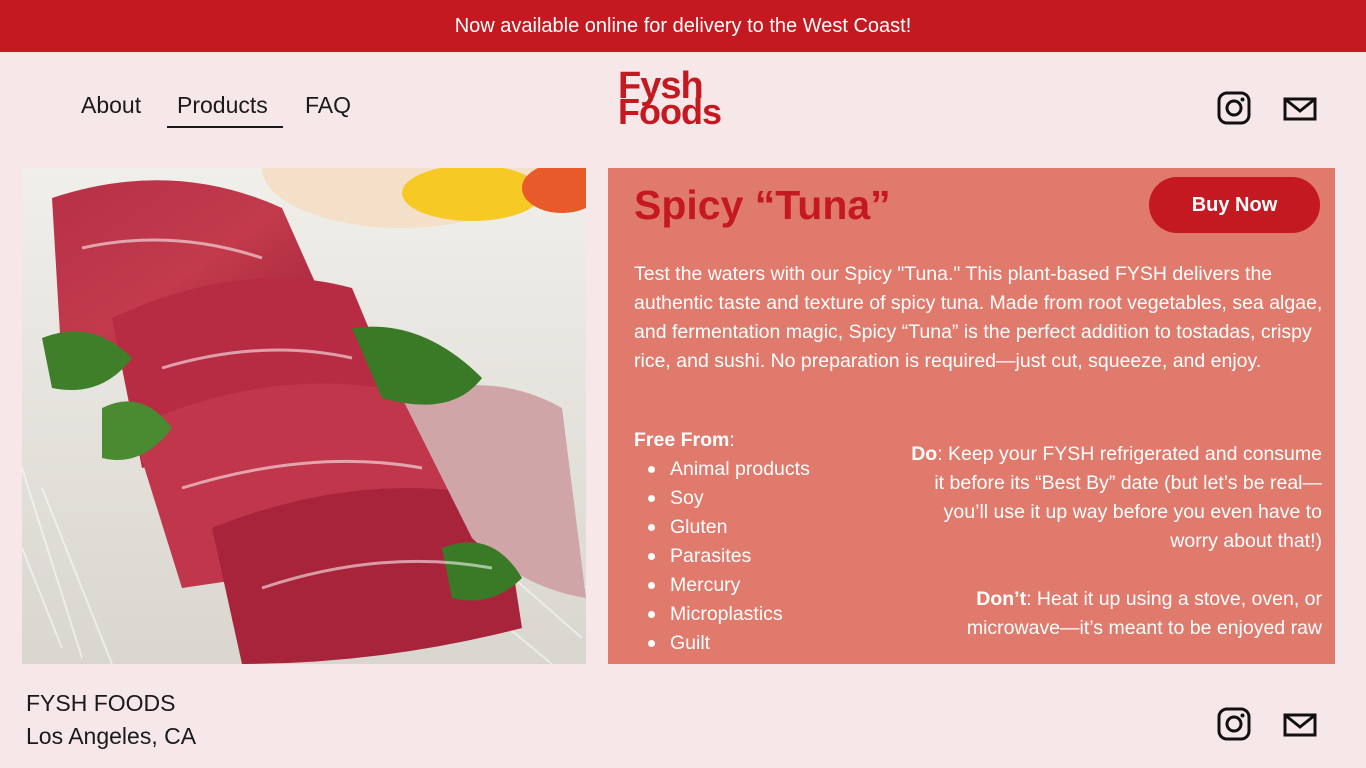 The width and height of the screenshot is (1366, 768). What do you see at coordinates (722, 527) in the screenshot?
I see `list-item: Gluten` at bounding box center [722, 527].